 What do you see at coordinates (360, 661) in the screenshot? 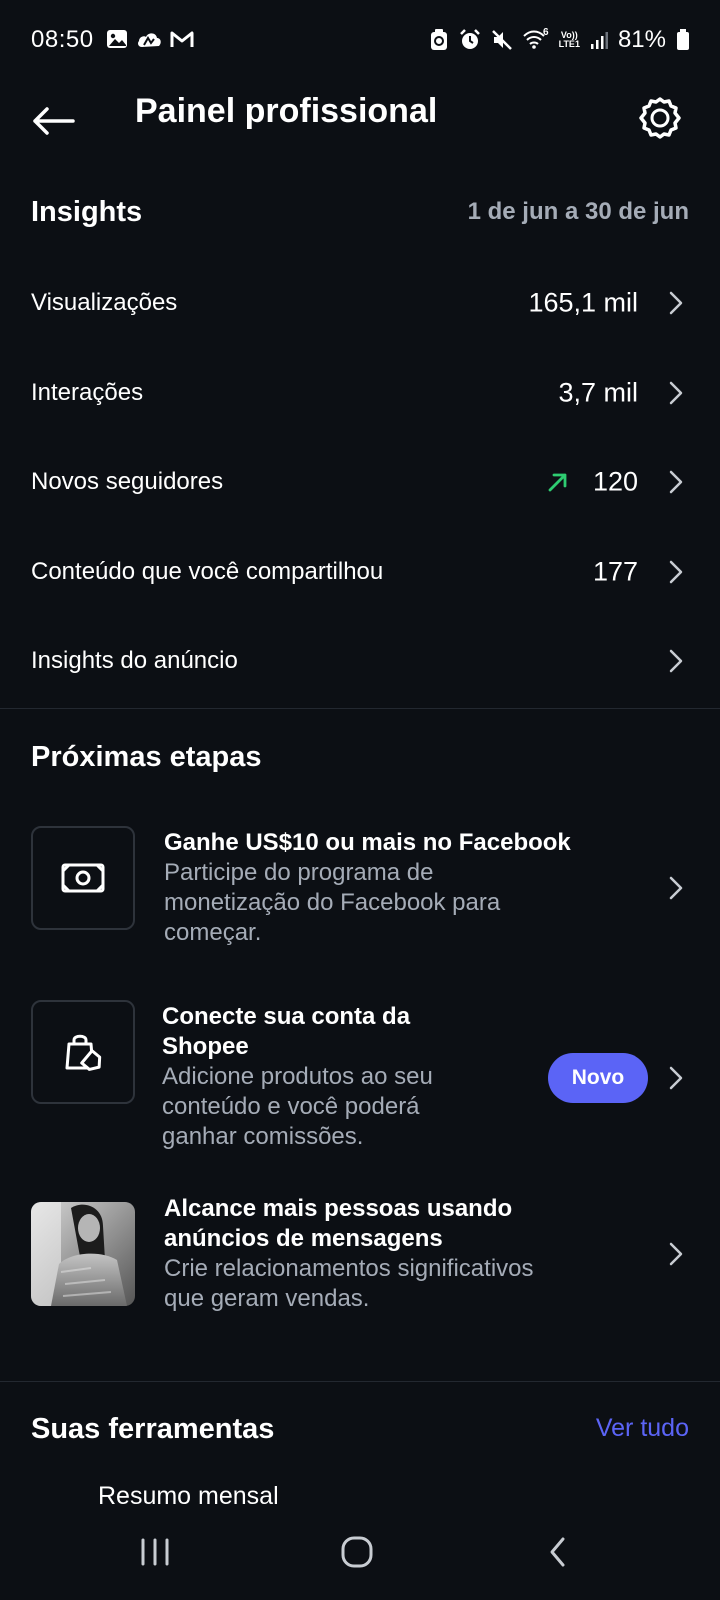
I see `insight-row-ad-insights: Insights do anúncio` at bounding box center [360, 661].